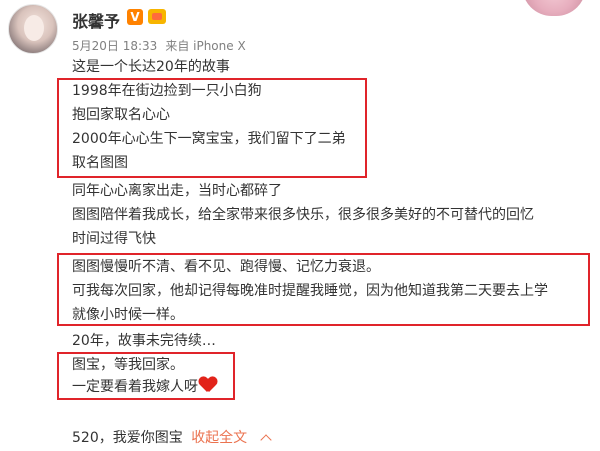 This screenshot has height=451, width=600. Describe the element at coordinates (121, 115) in the screenshot. I see `post-line: 抱回家取名心心` at that location.